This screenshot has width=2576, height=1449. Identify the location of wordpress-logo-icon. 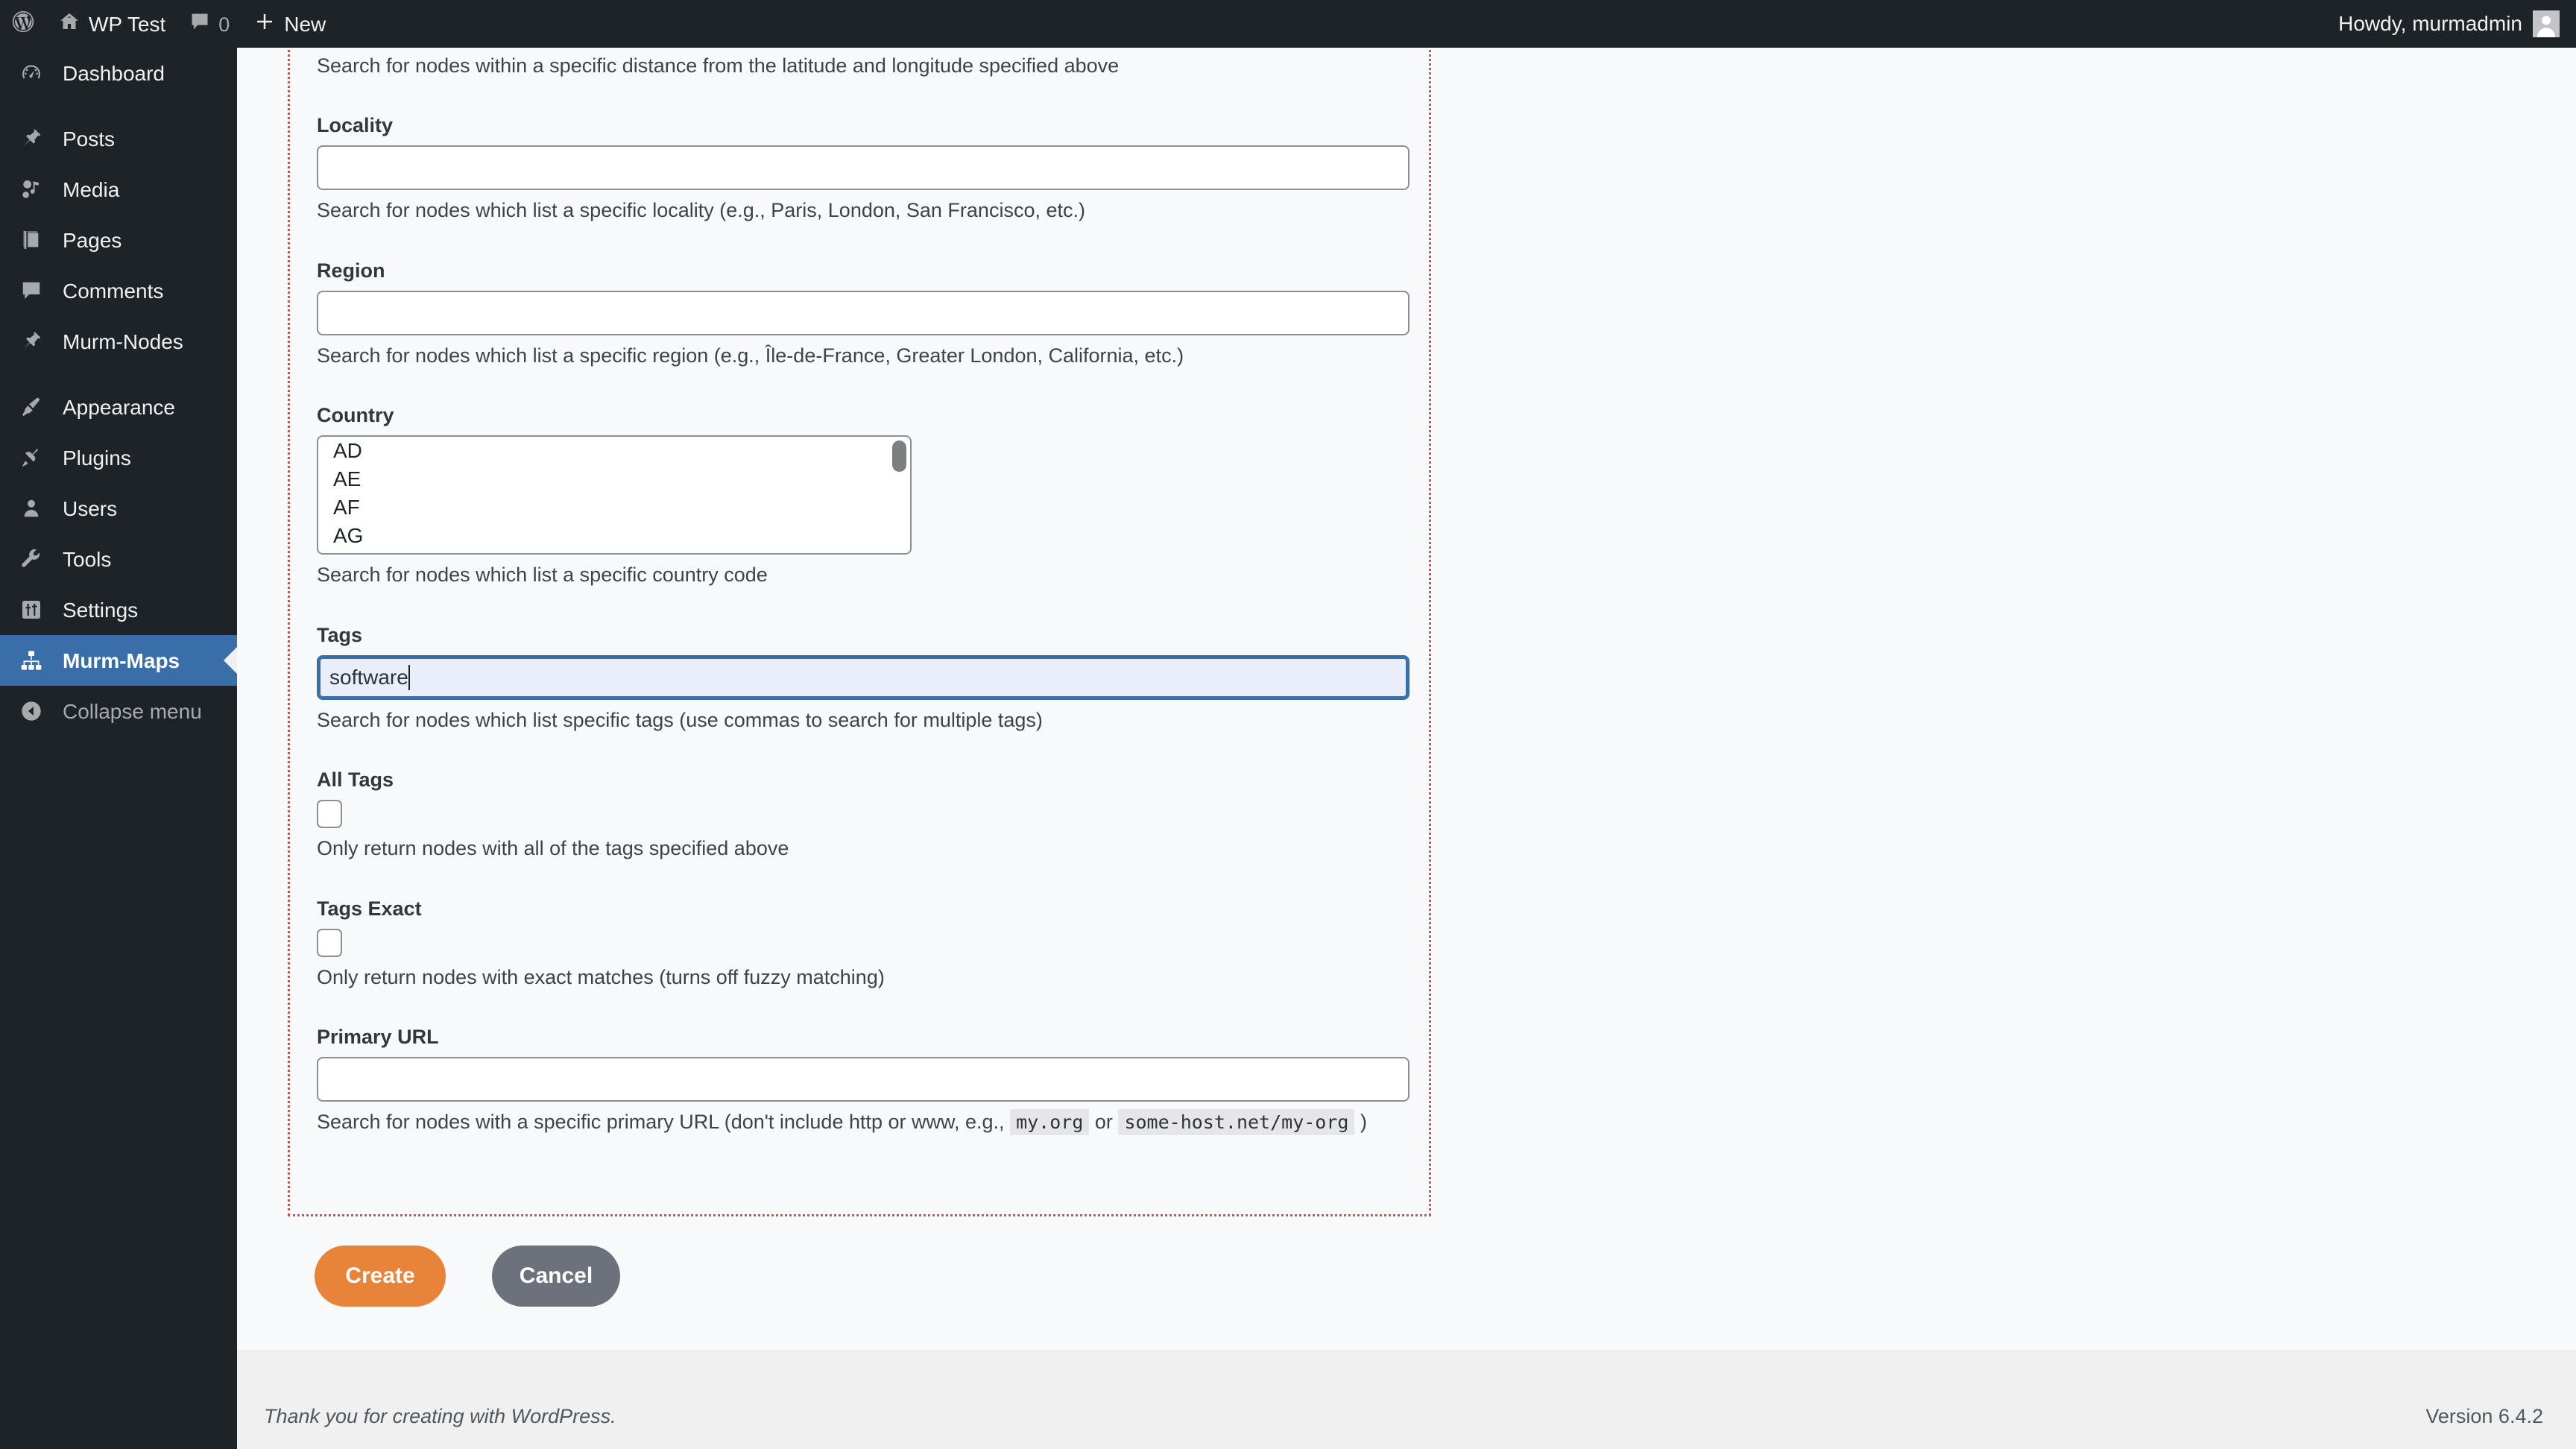
(23, 24).